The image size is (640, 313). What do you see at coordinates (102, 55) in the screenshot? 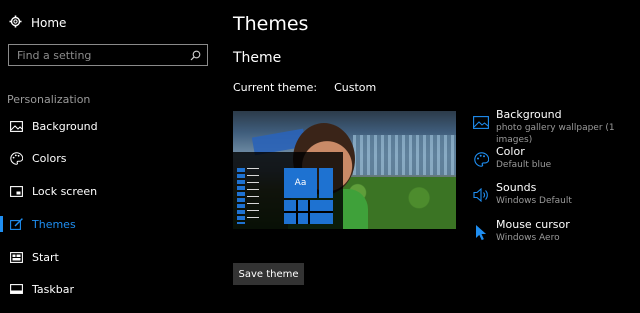
I see `search-input` at bounding box center [102, 55].